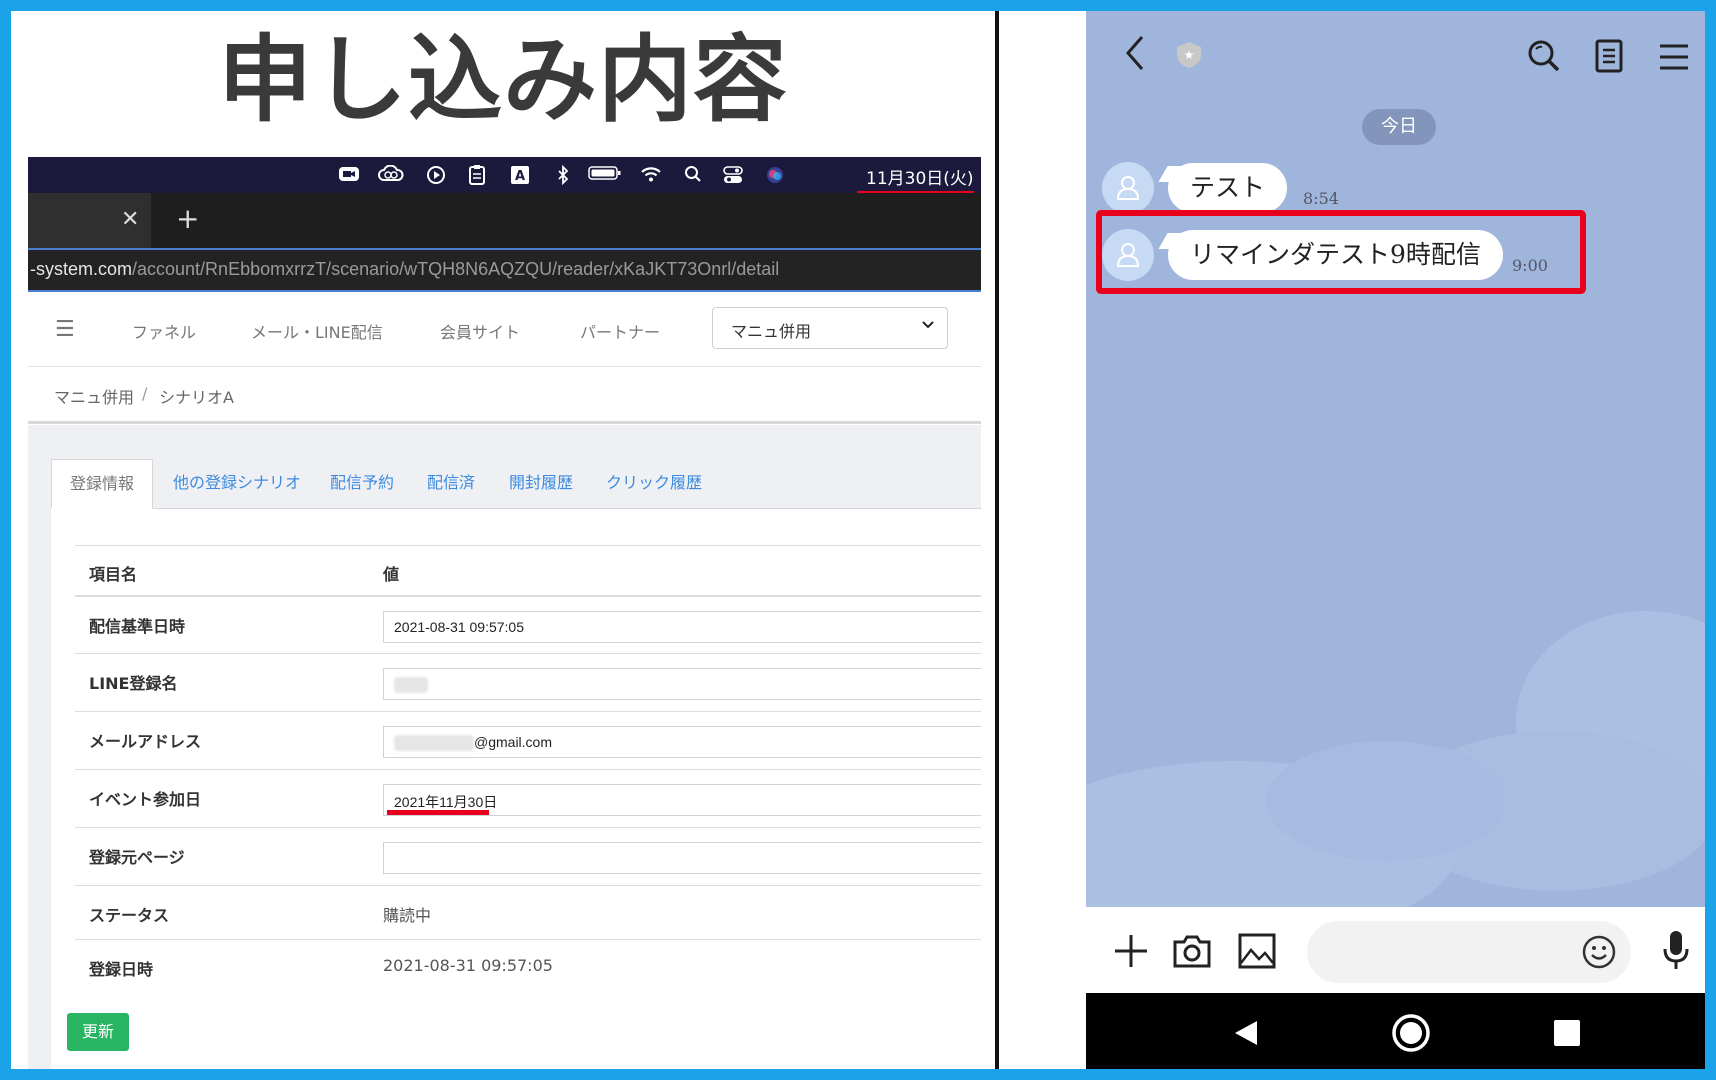 Image resolution: width=1716 pixels, height=1080 pixels. What do you see at coordinates (528, 570) in the screenshot?
I see `table-header-row: 項目名 値` at bounding box center [528, 570].